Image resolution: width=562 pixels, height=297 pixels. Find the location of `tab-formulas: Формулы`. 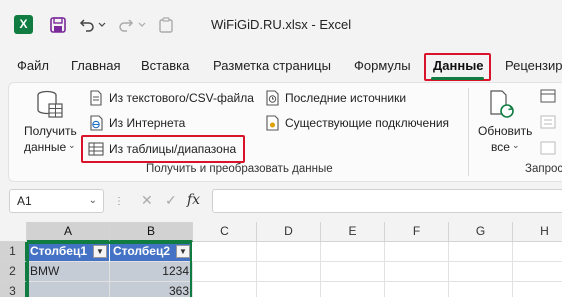

tab-formulas: Формулы is located at coordinates (382, 65).